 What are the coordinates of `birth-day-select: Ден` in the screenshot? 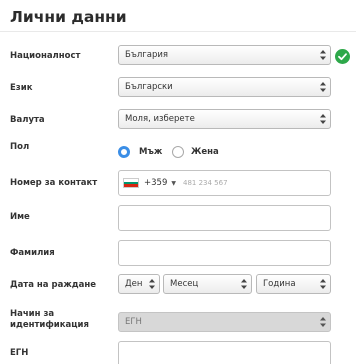 It's located at (139, 284).